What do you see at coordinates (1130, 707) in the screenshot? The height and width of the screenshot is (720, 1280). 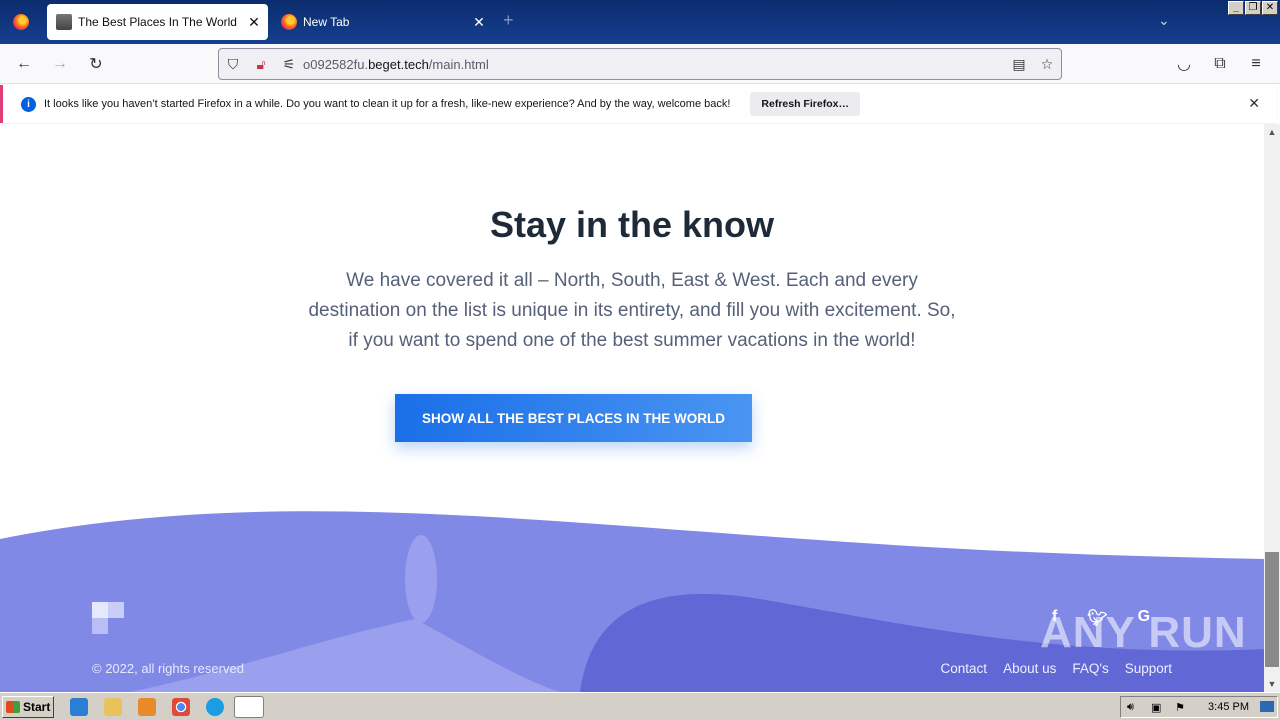 I see `speaker-icon: 🔊︎` at bounding box center [1130, 707].